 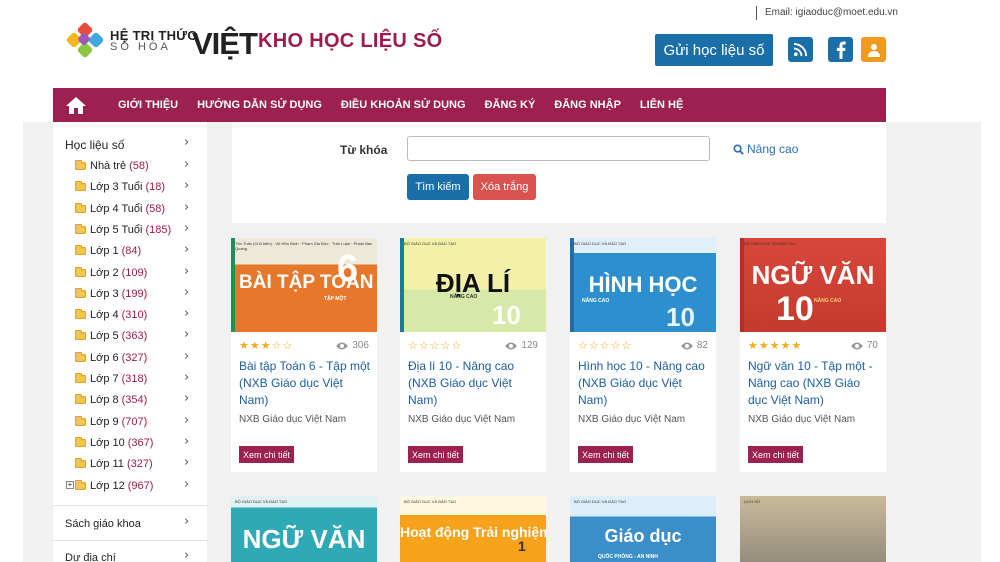 I want to click on star-rating: ★★★☆☆, so click(x=266, y=345).